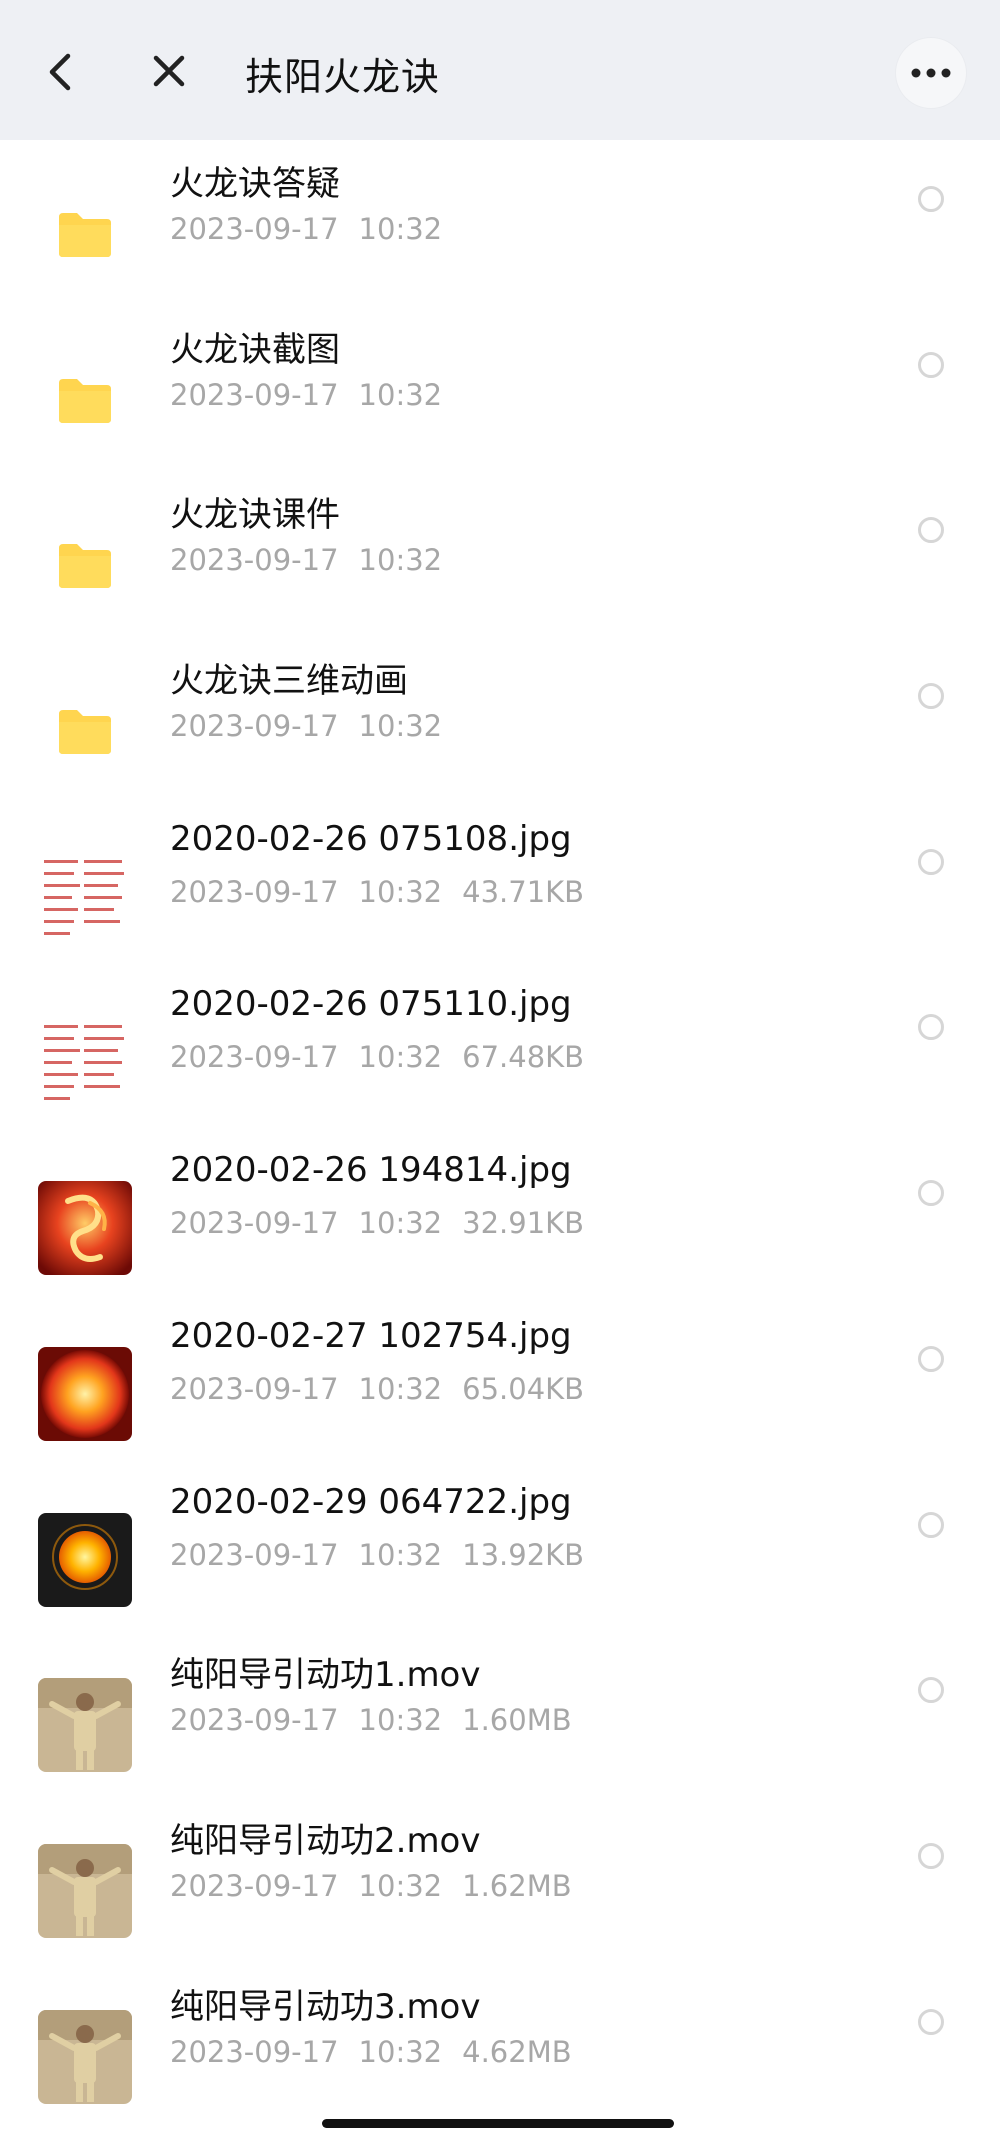 This screenshot has width=1000, height=2146. What do you see at coordinates (517, 1720) in the screenshot?
I see `file-size: 1.60MB` at bounding box center [517, 1720].